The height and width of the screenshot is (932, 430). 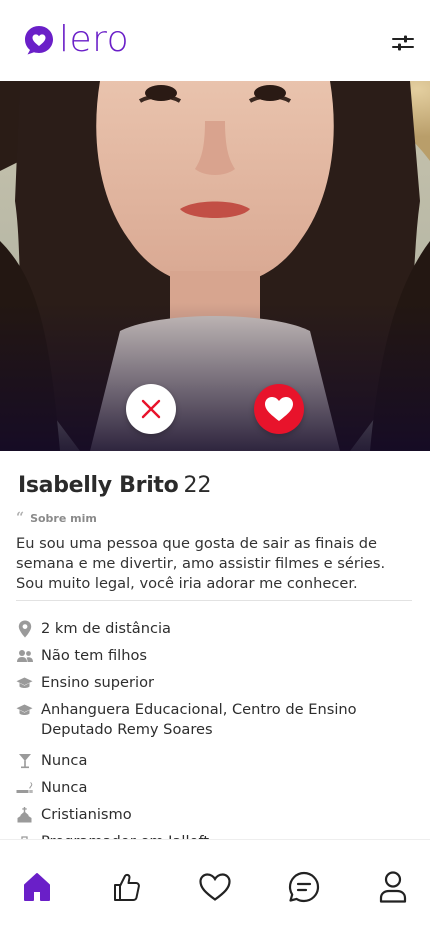 I want to click on profile-age: 22, so click(x=197, y=485).